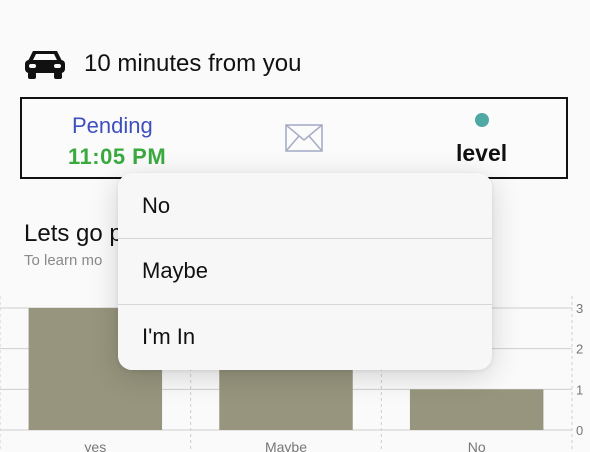 This screenshot has width=590, height=452. Describe the element at coordinates (482, 153) in the screenshot. I see `level-label: level` at that location.